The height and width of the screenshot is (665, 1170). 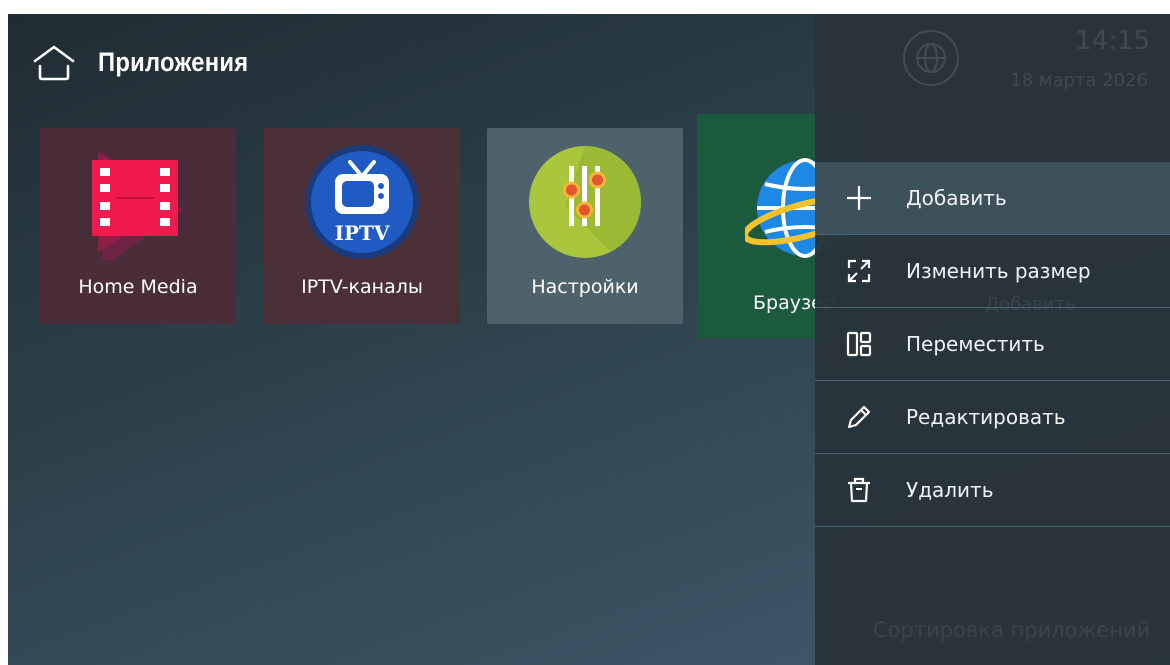 I want to click on page-title: Приложения, so click(x=173, y=61).